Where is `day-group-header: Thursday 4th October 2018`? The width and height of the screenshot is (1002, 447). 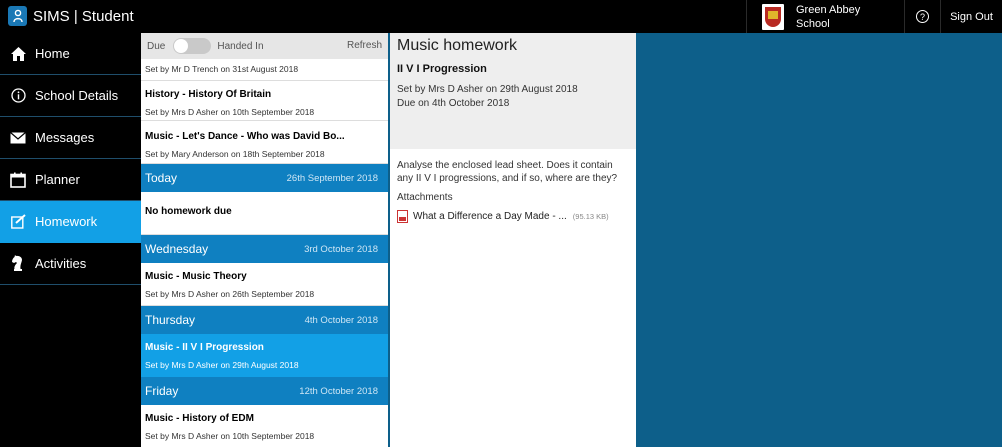
day-group-header: Thursday 4th October 2018 is located at coordinates (264, 320).